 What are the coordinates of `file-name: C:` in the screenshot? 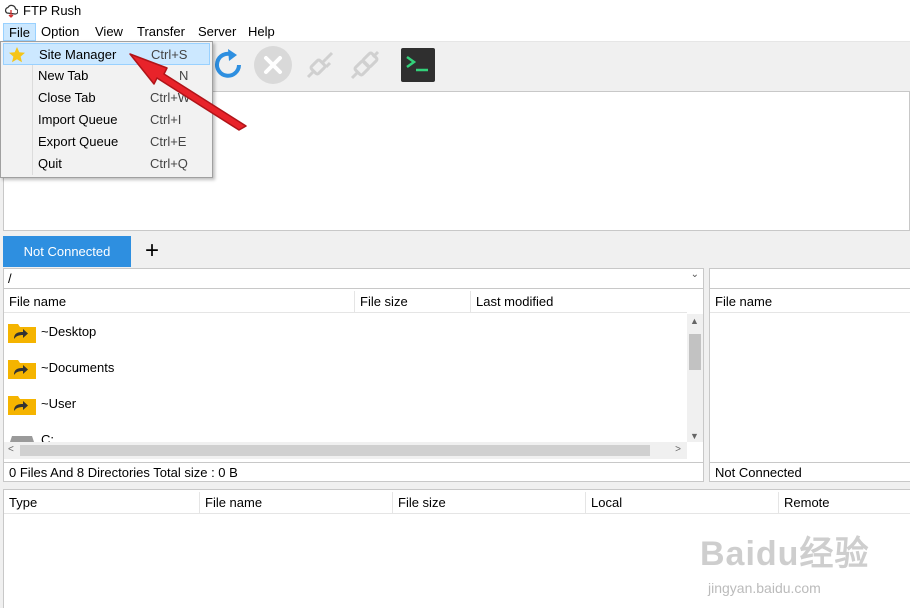 It's located at (47, 437).